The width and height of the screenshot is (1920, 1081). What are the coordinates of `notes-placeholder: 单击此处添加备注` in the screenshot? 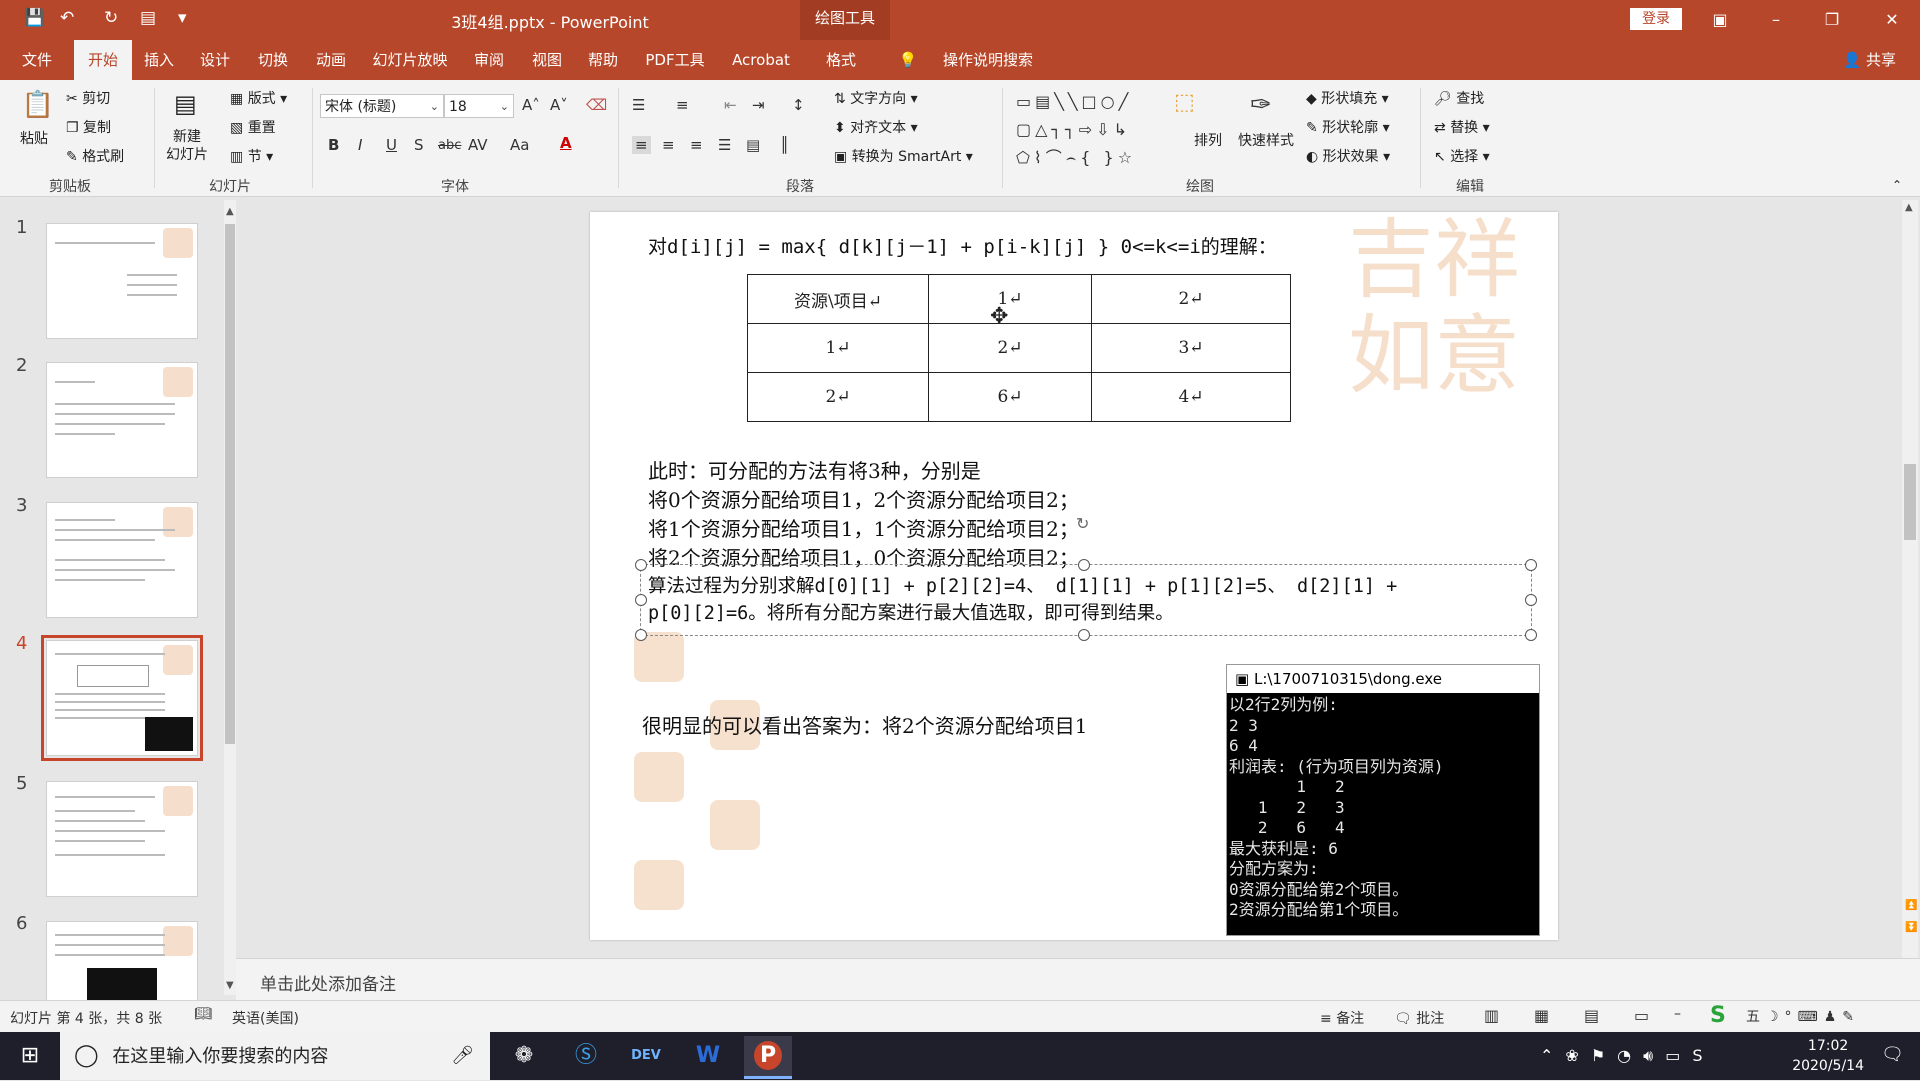 It's located at (328, 982).